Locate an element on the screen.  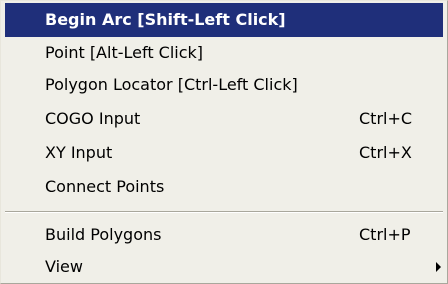
menu-separator is located at coordinates (224, 212).